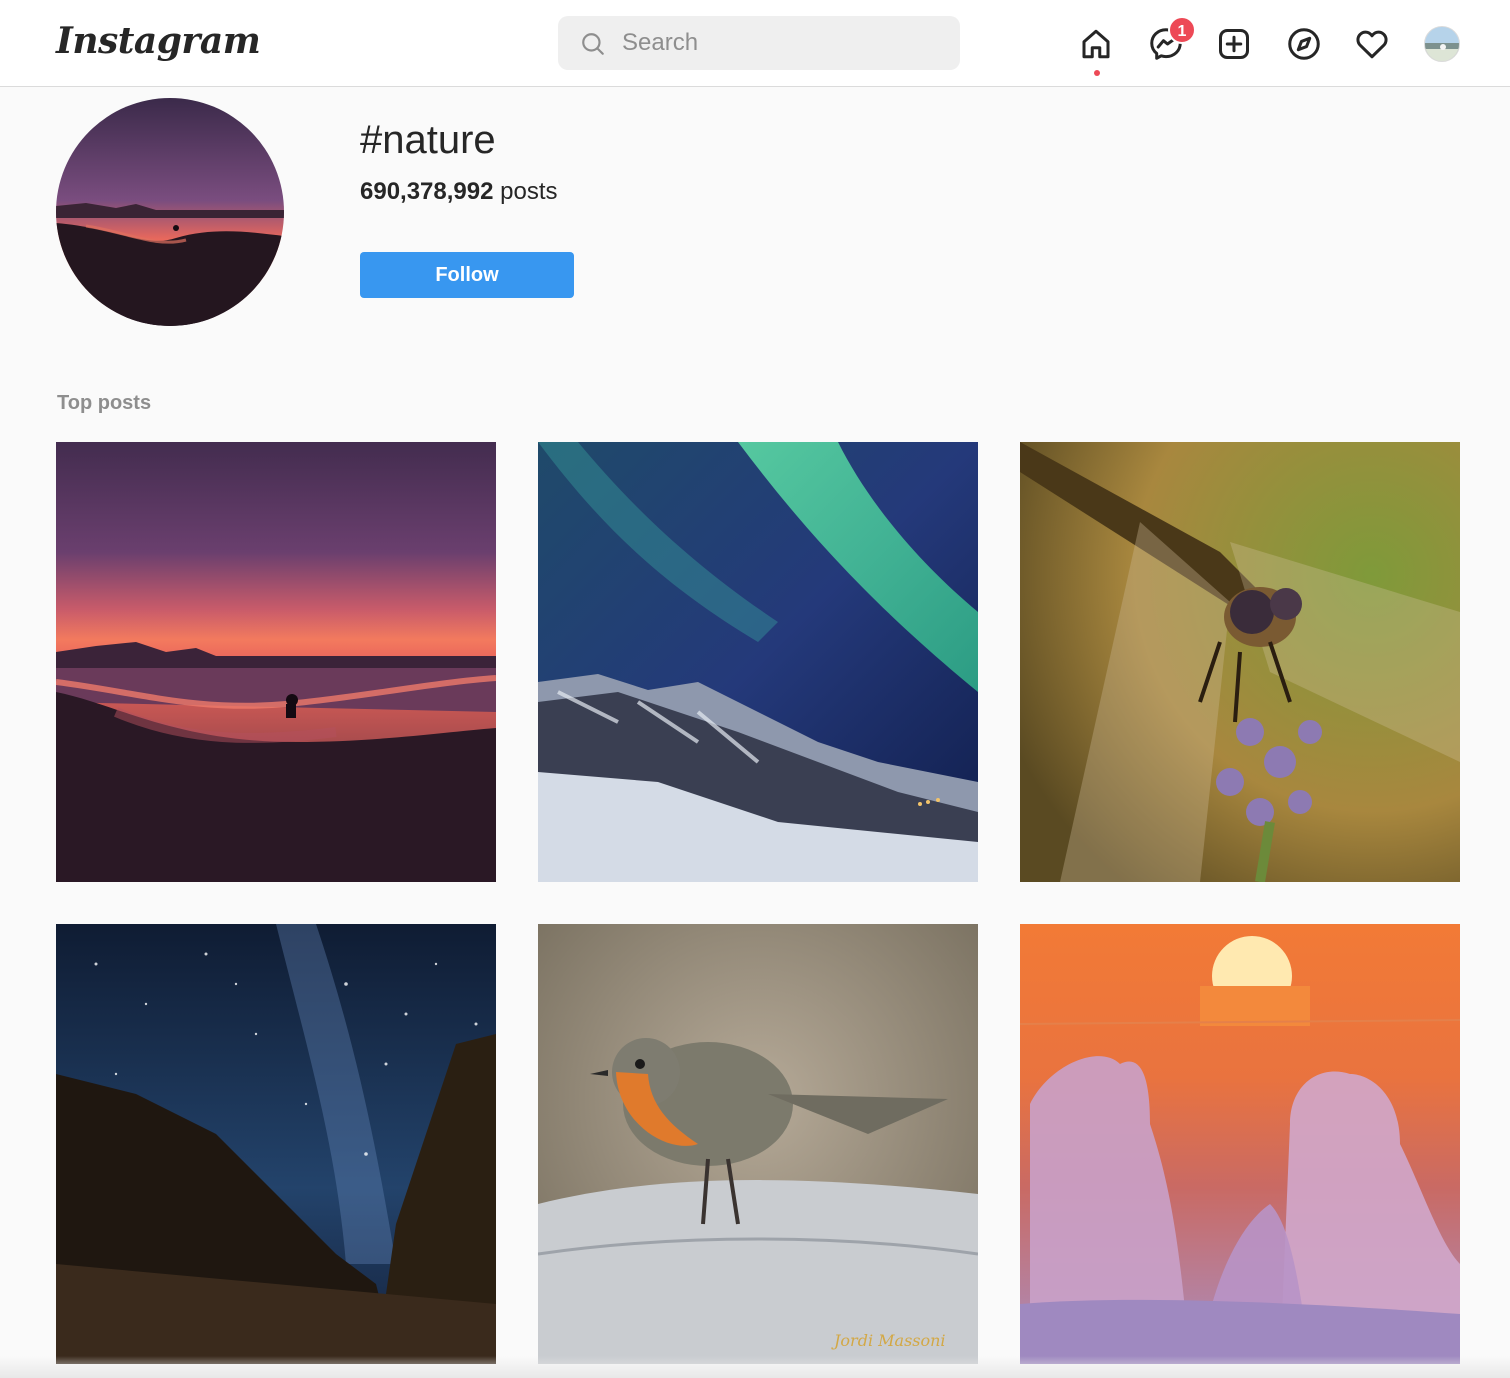 Image resolution: width=1510 pixels, height=1378 pixels. Describe the element at coordinates (755, 1367) in the screenshot. I see `scroll-edge` at that location.